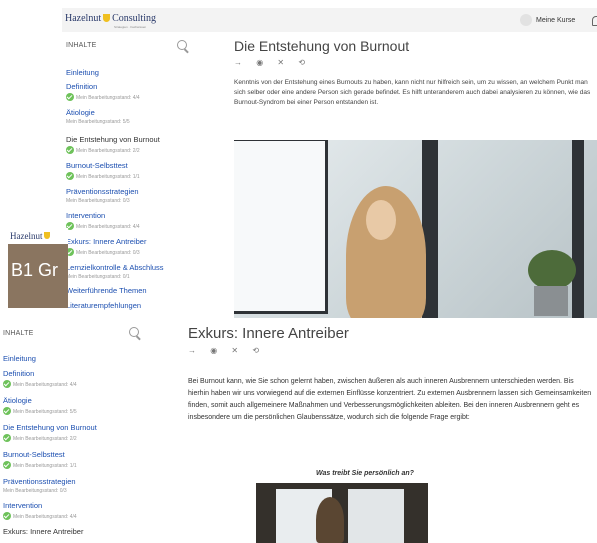 The width and height of the screenshot is (597, 543). I want to click on my-courses-link: Meine Kurse, so click(555, 20).